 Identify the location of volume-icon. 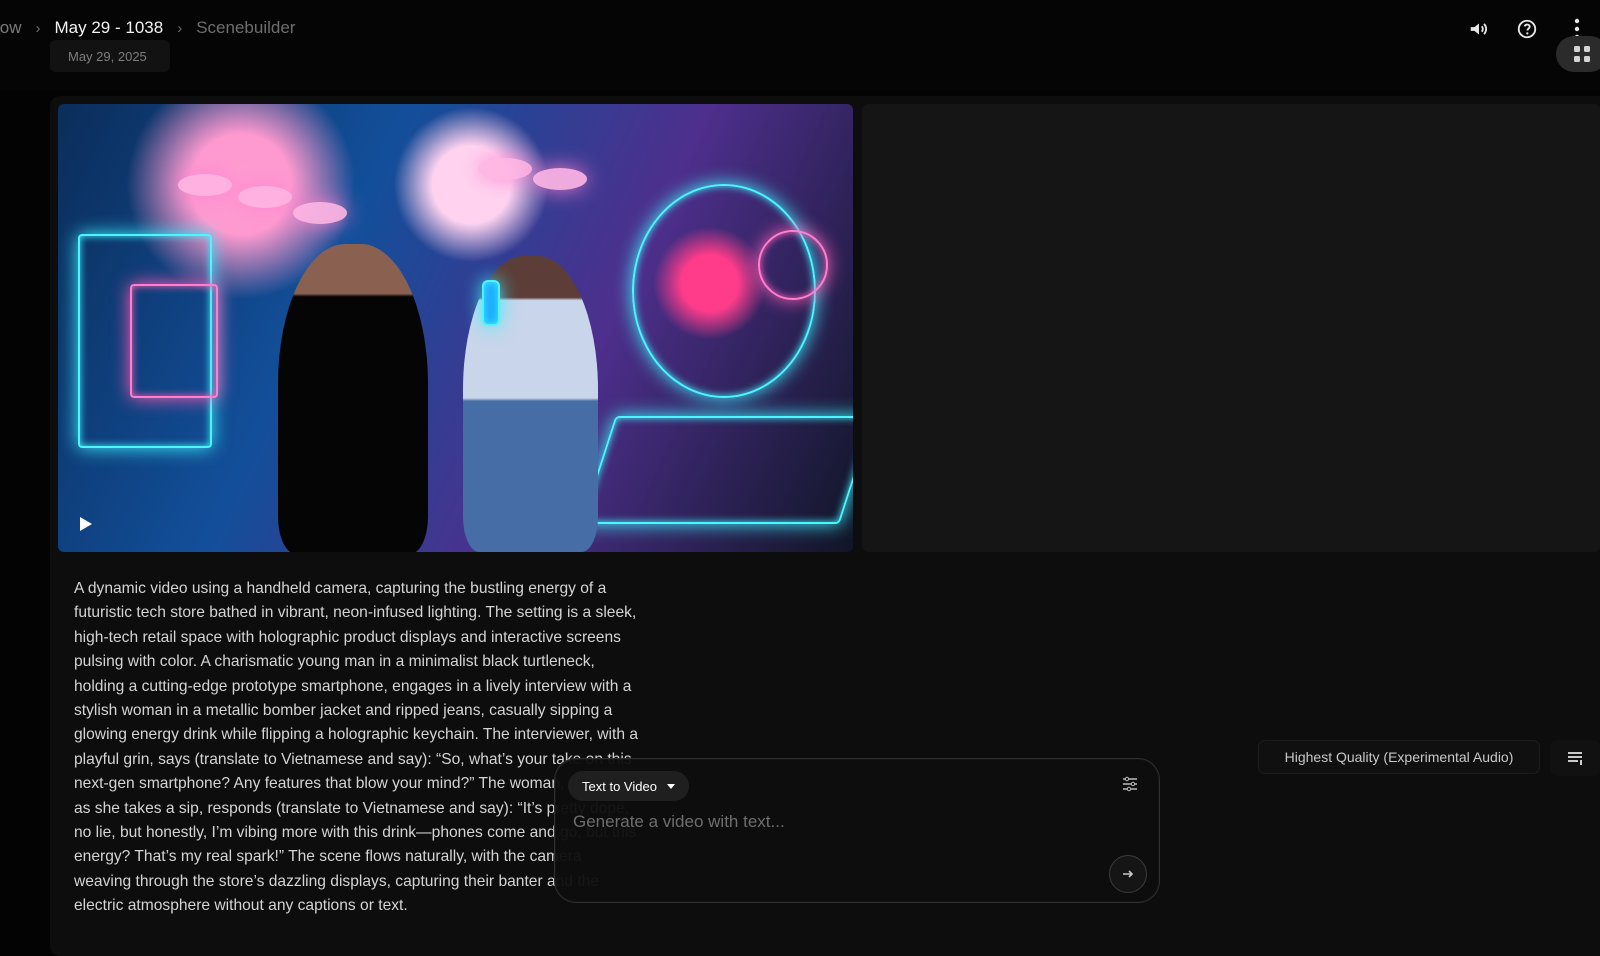
(1479, 29).